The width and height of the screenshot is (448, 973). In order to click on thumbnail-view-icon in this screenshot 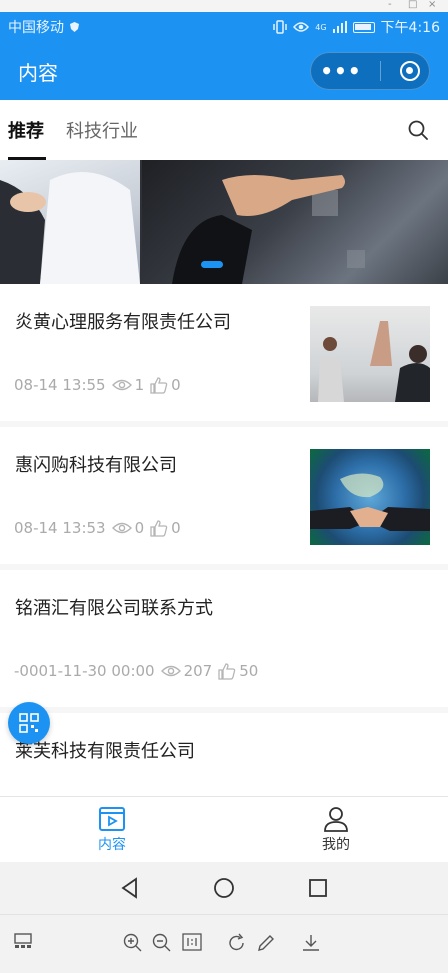, I will do `click(23, 941)`.